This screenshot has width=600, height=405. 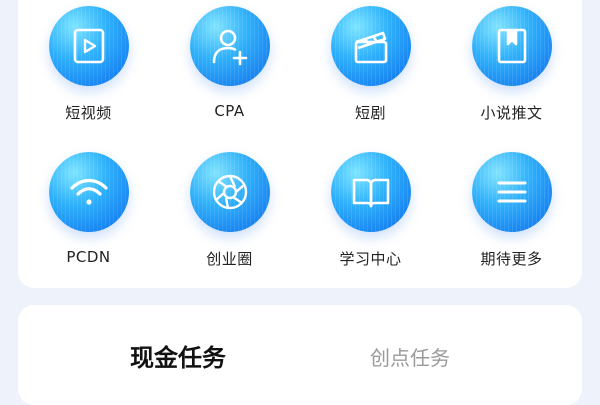 I want to click on pcdn-button, so click(x=88, y=192).